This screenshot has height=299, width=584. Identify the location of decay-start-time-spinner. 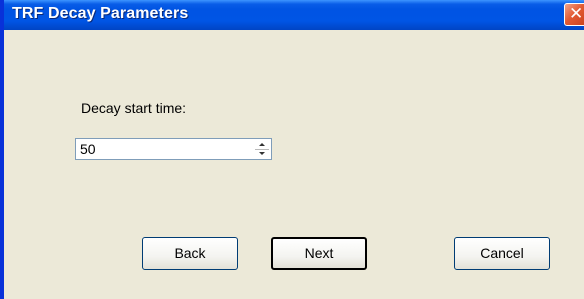
(173, 149).